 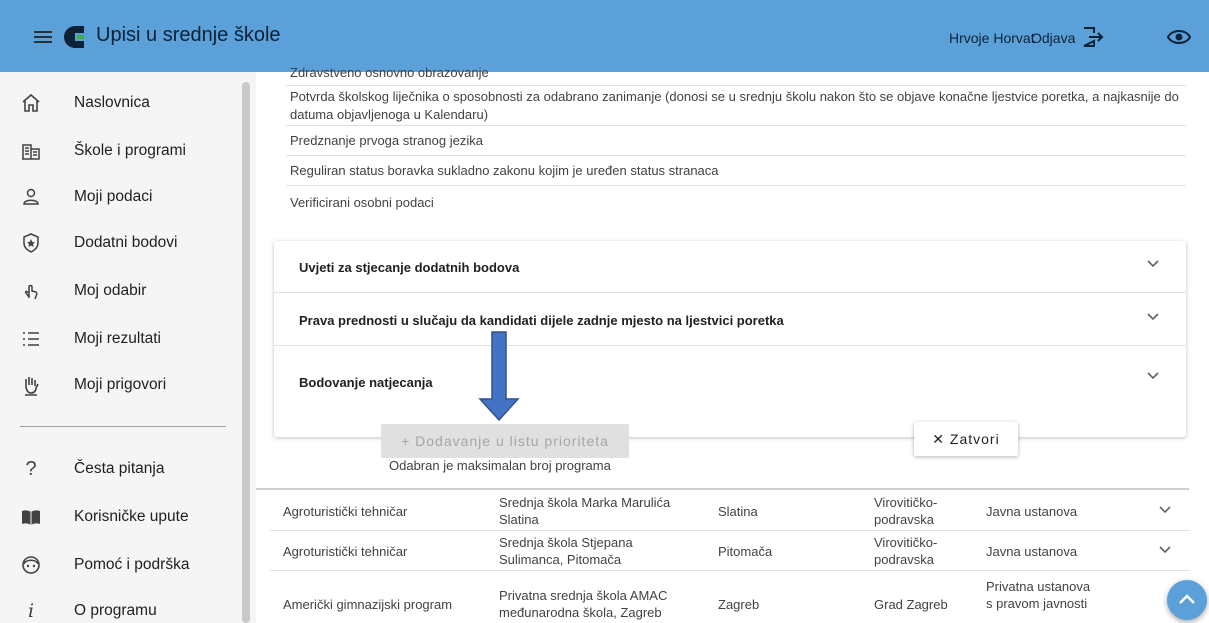 I want to click on menu-icon, so click(x=43, y=37).